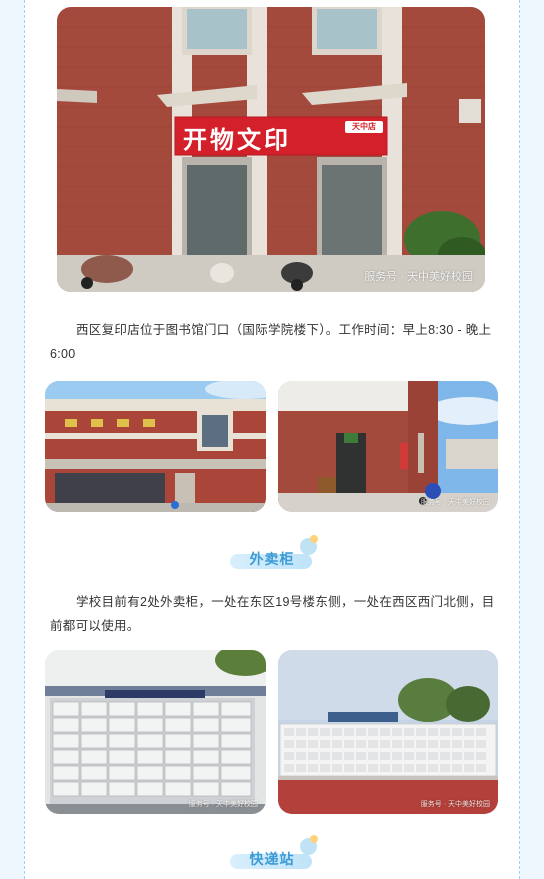 Image resolution: width=544 pixels, height=879 pixels. I want to click on storefront-sign-badge: 天中店, so click(364, 126).